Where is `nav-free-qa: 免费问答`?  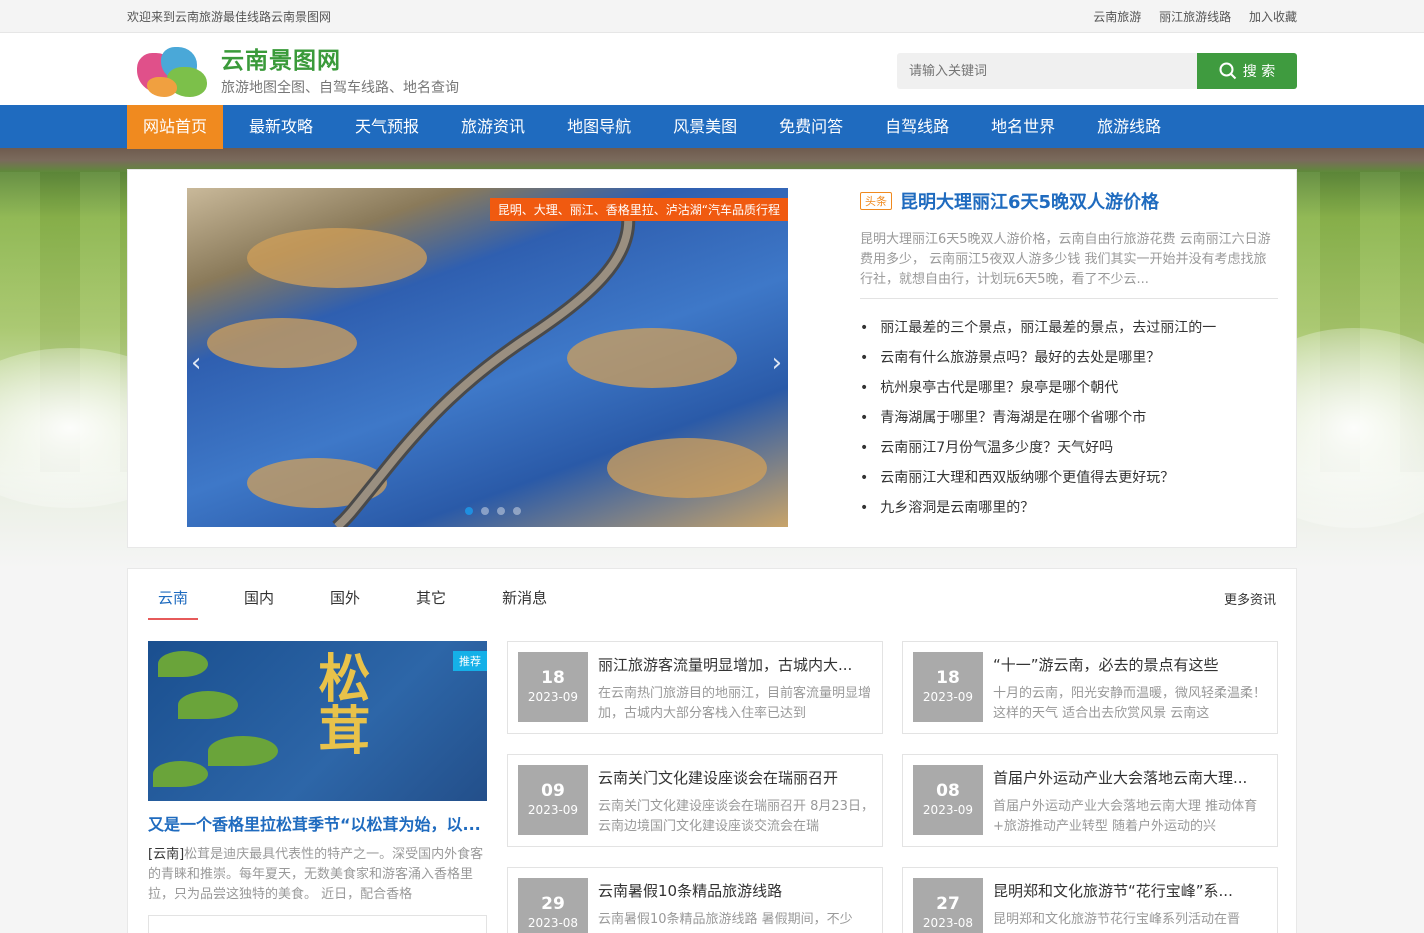
nav-free-qa: 免费问答 is located at coordinates (811, 127).